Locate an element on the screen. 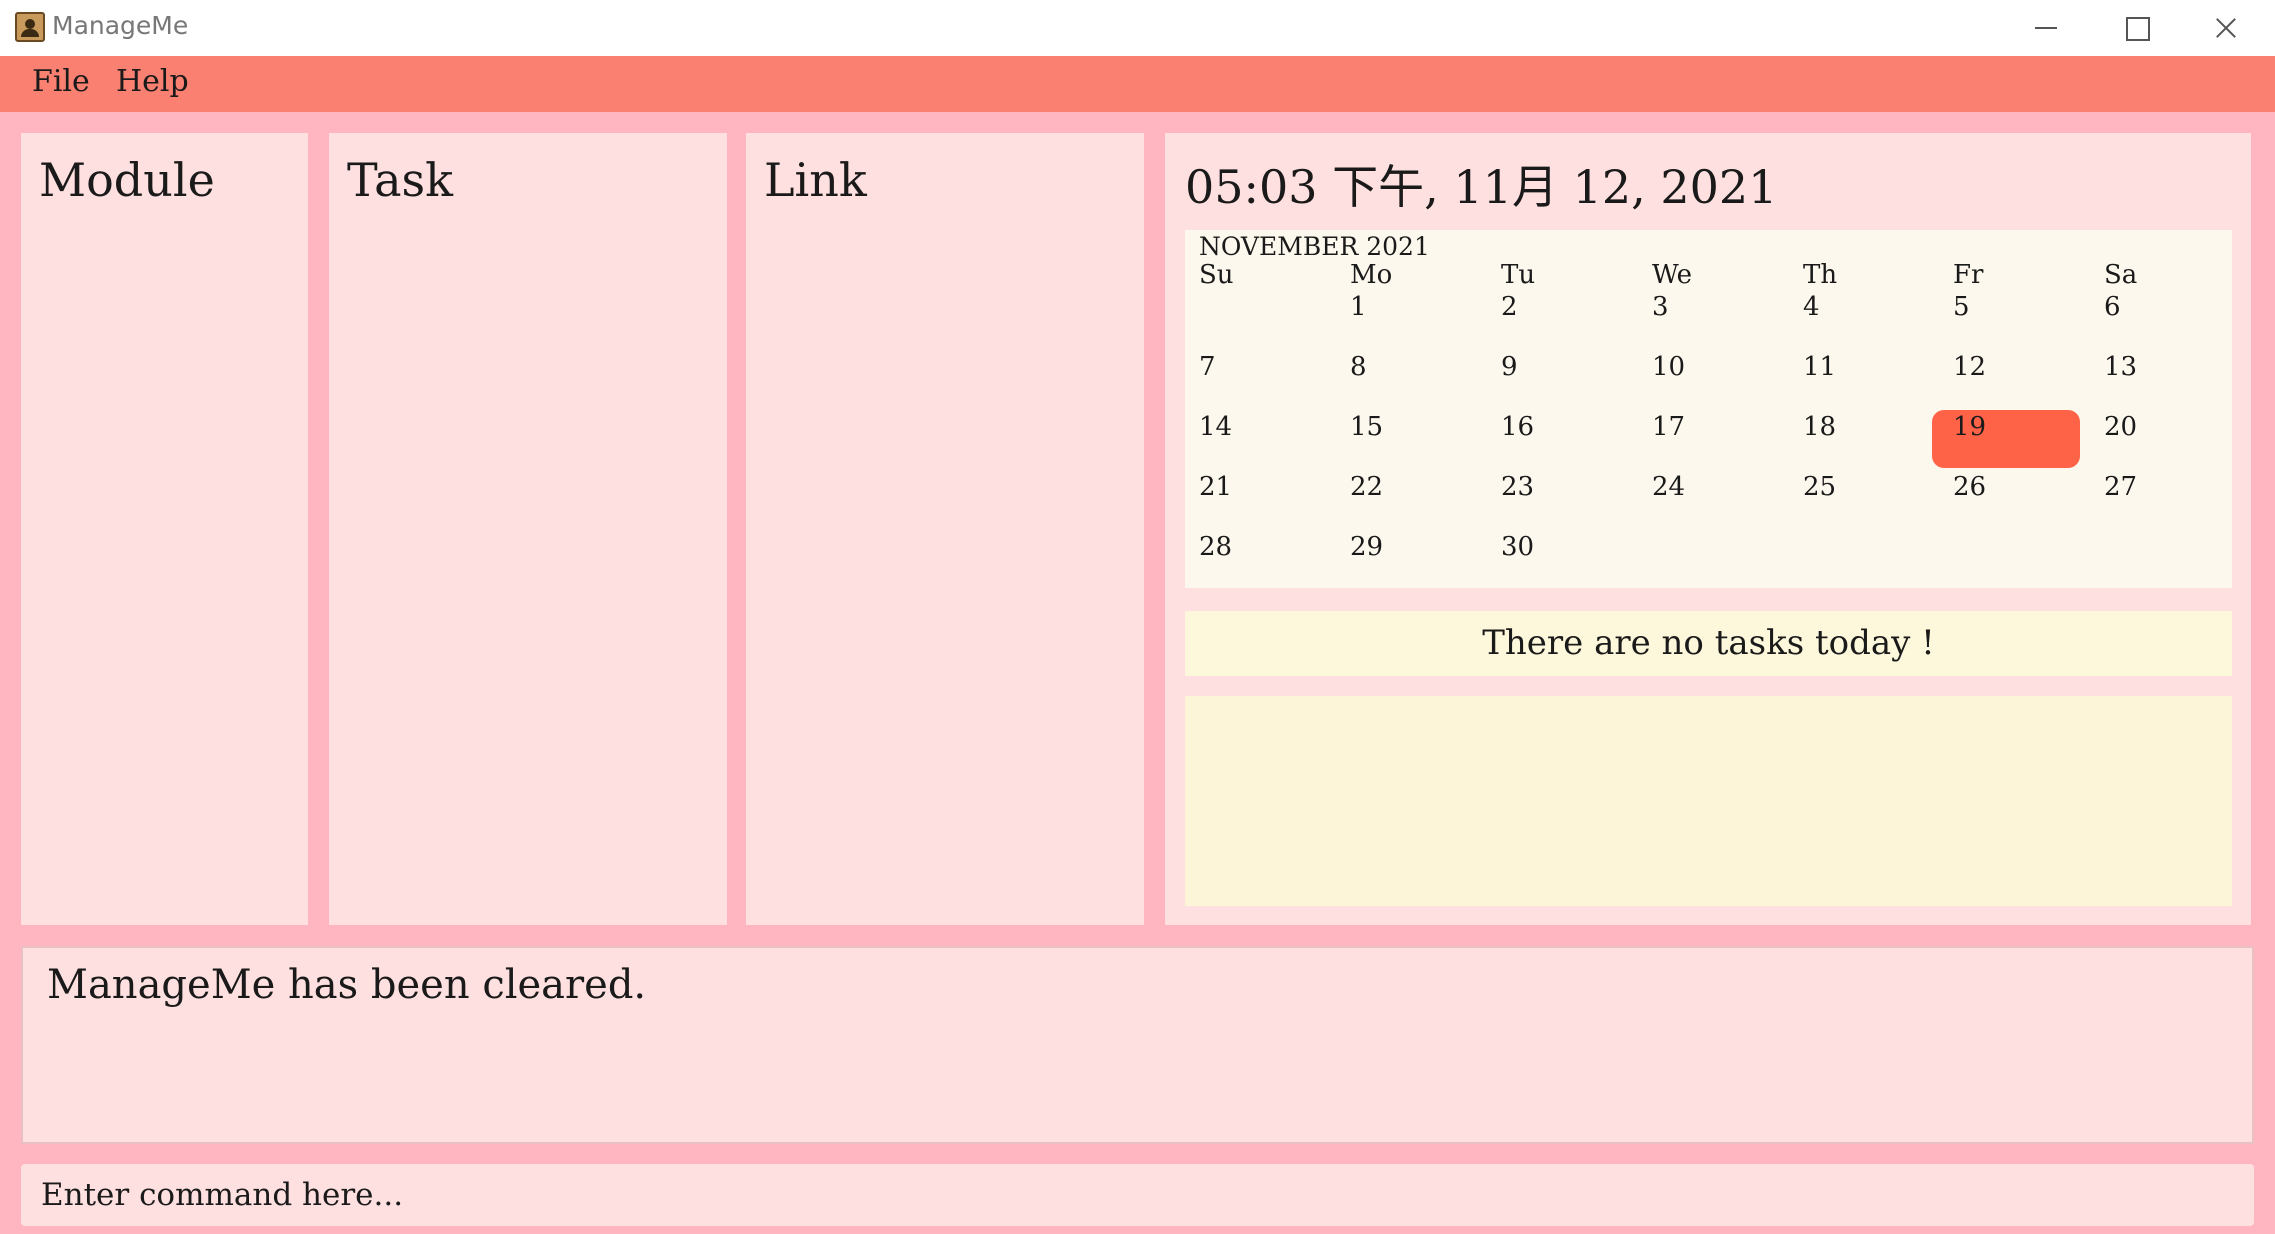  calendar-day: 11 is located at coordinates (1819, 367).